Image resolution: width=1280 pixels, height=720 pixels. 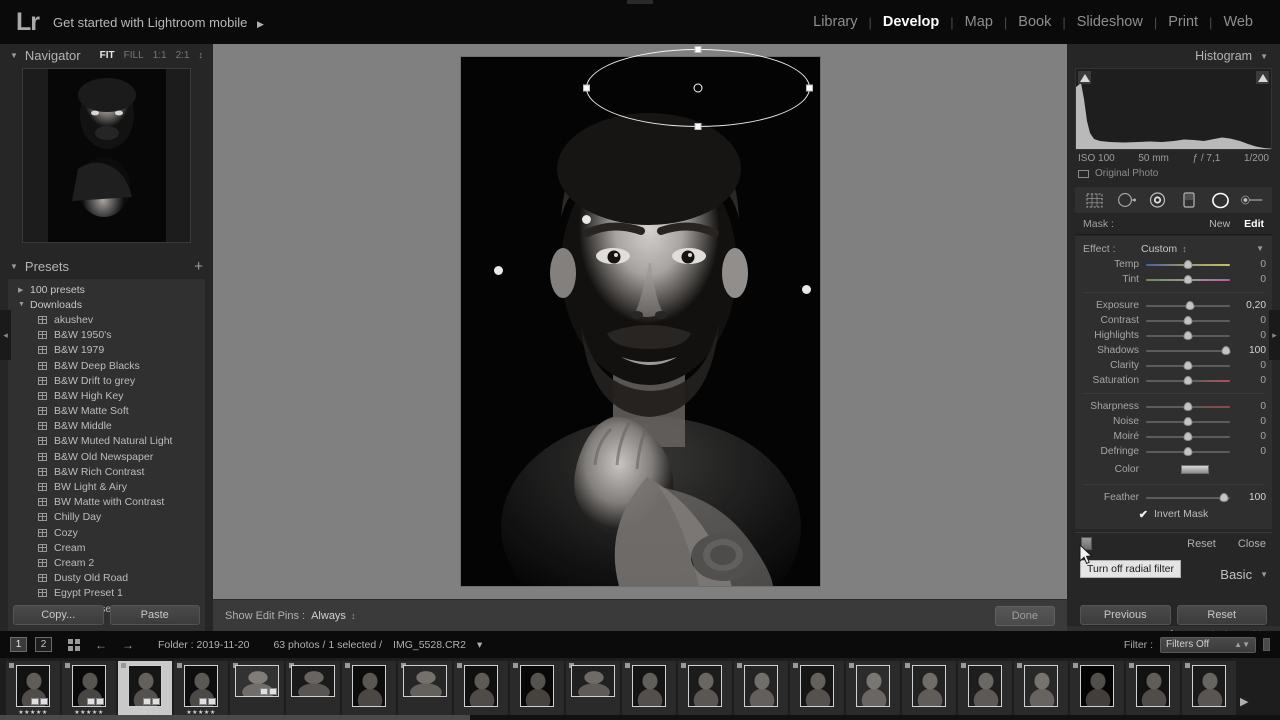 I want to click on show-edit-pins-stepper-icon: ↕, so click(x=353, y=616).